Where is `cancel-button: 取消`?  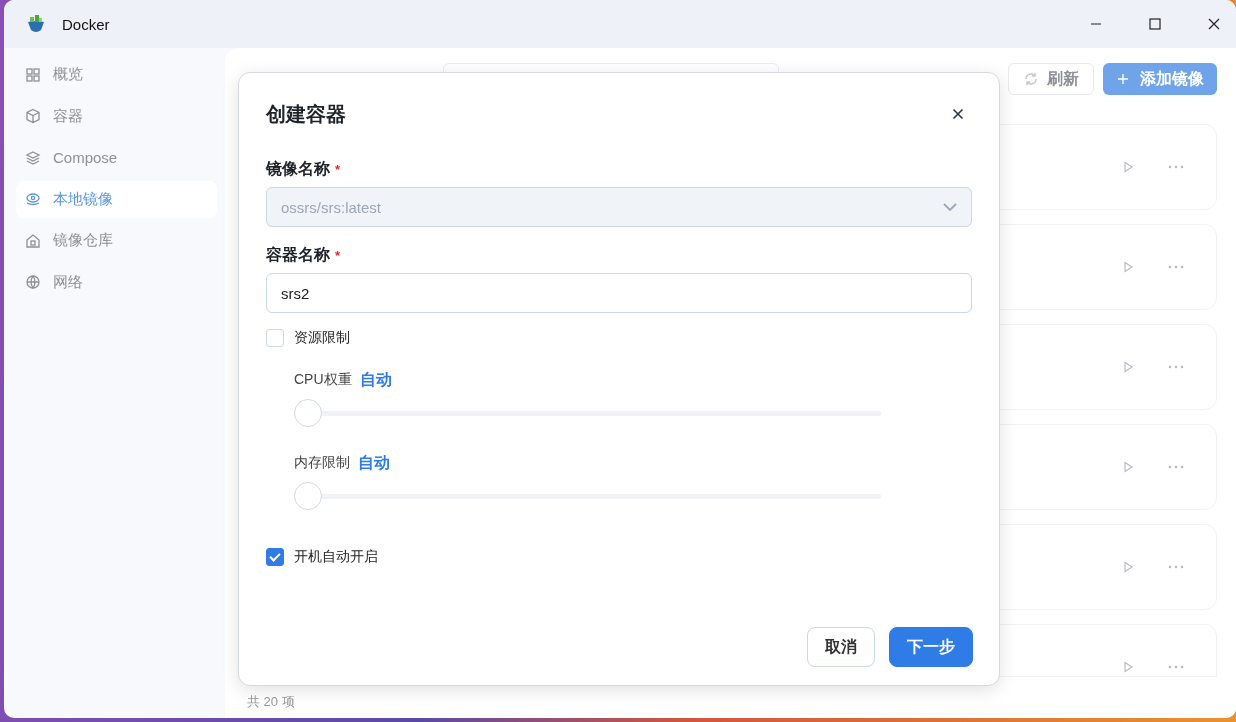
cancel-button: 取消 is located at coordinates (841, 647).